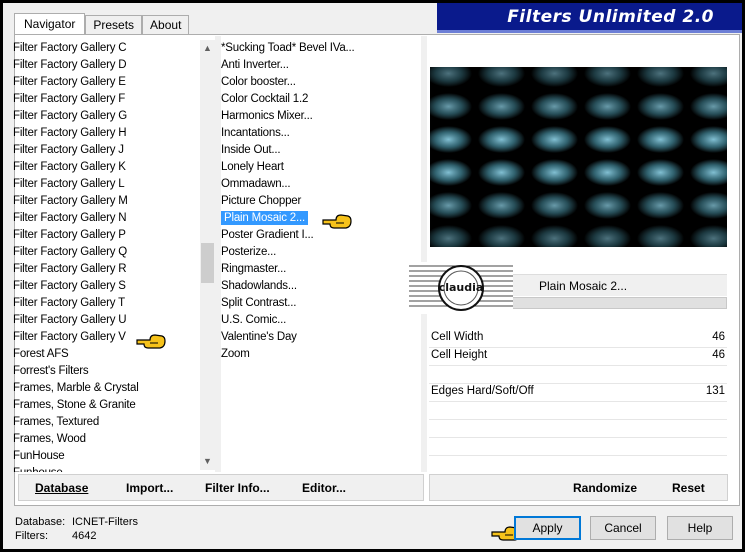 Image resolution: width=745 pixels, height=552 pixels. Describe the element at coordinates (105, 116) in the screenshot. I see `category-item: Filter Factory Gallery G` at that location.